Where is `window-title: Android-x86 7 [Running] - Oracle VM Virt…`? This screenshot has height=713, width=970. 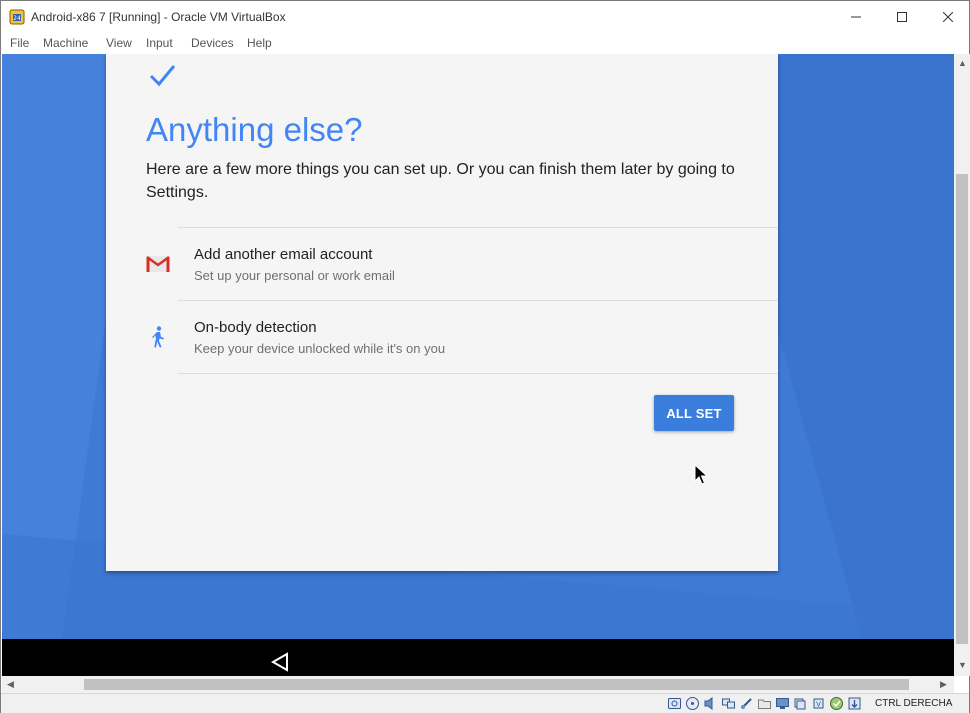
window-title: Android-x86 7 [Running] - Oracle VM Virt… is located at coordinates (158, 17).